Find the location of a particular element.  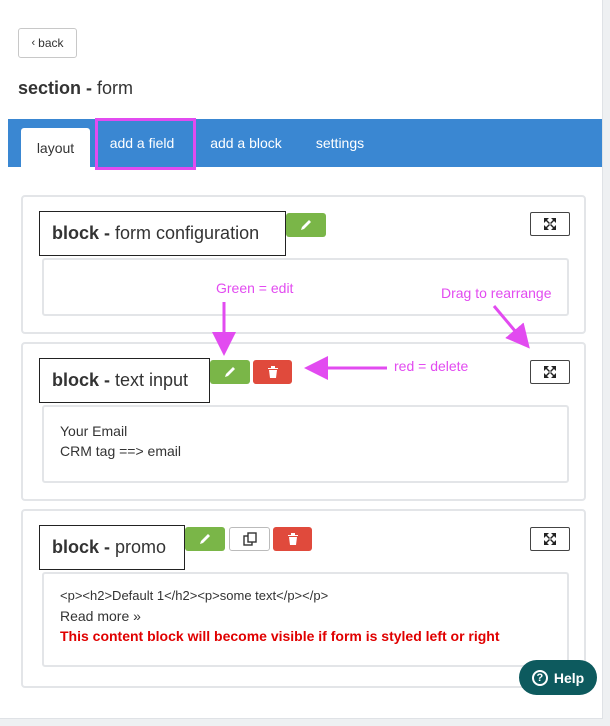

help-label: Help is located at coordinates (569, 677).